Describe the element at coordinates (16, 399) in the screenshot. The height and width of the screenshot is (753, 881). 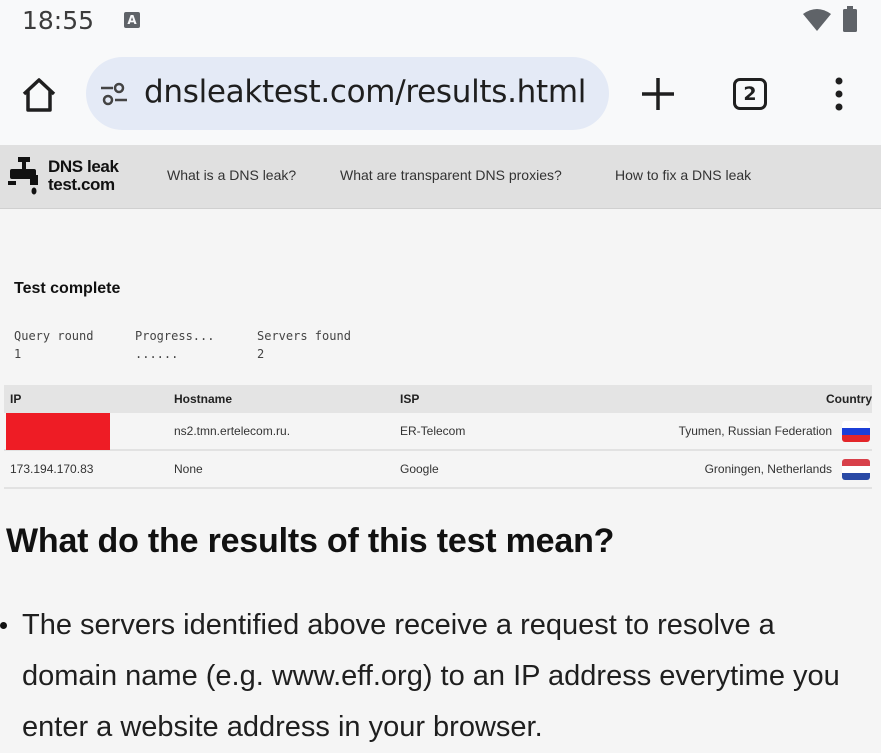
I see `header-ip: IP` at that location.